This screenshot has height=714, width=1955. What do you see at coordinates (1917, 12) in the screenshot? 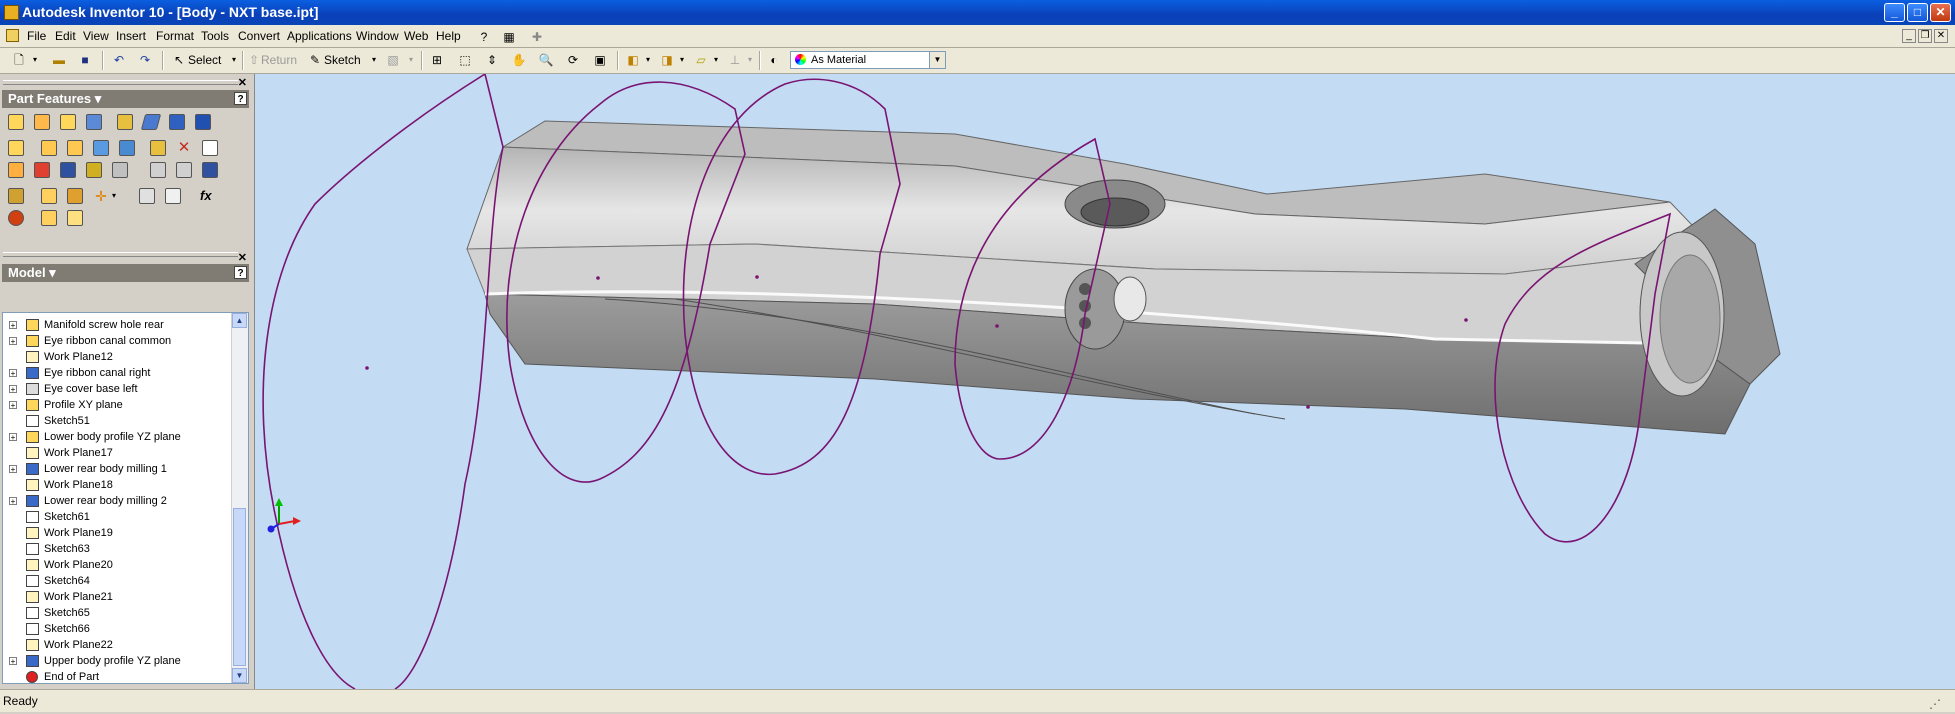
I see `maximize-button: □` at bounding box center [1917, 12].